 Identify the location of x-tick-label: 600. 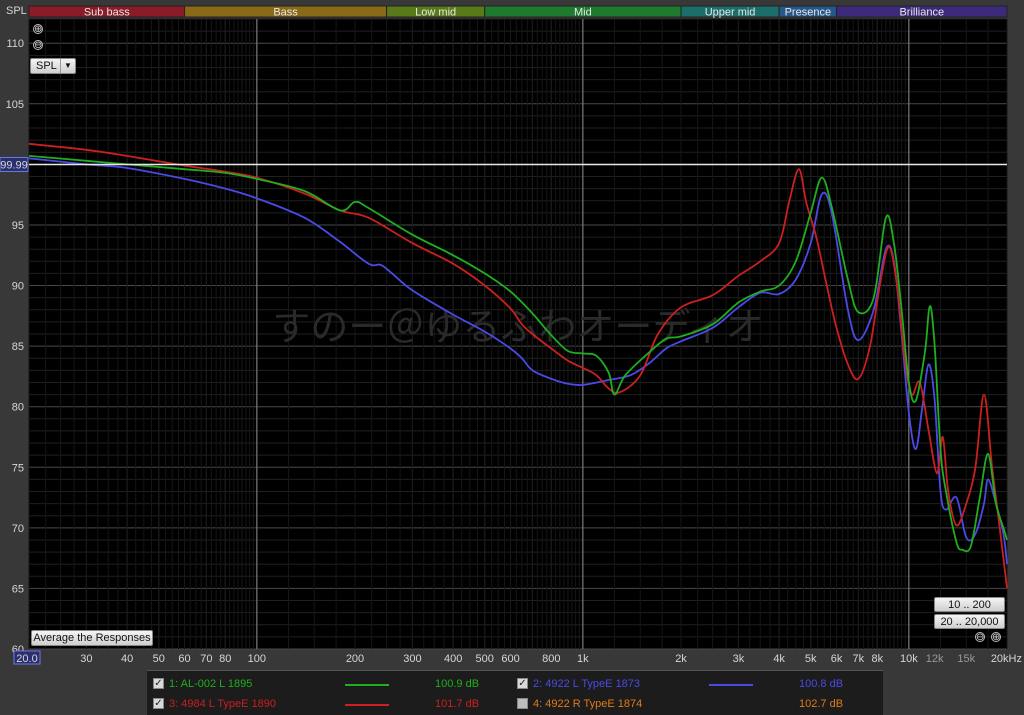
(510, 659).